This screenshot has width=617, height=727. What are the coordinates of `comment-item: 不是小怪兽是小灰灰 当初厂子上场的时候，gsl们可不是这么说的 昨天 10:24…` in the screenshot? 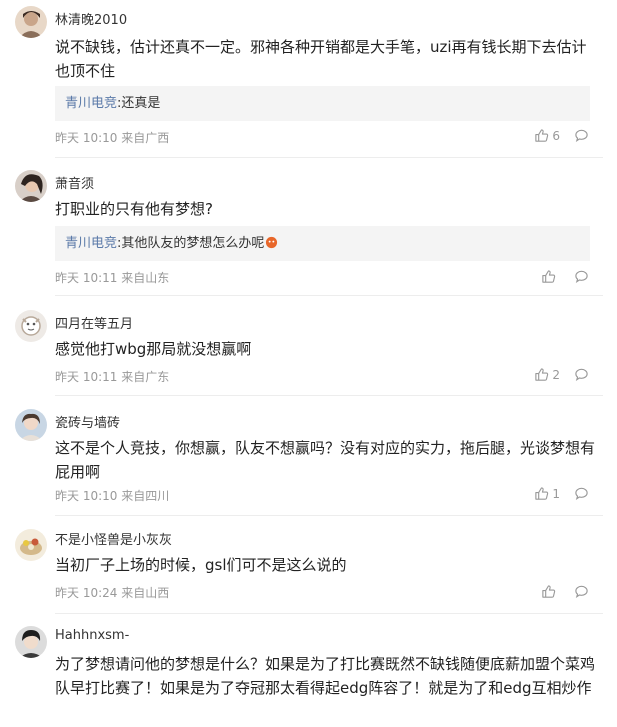 It's located at (308, 565).